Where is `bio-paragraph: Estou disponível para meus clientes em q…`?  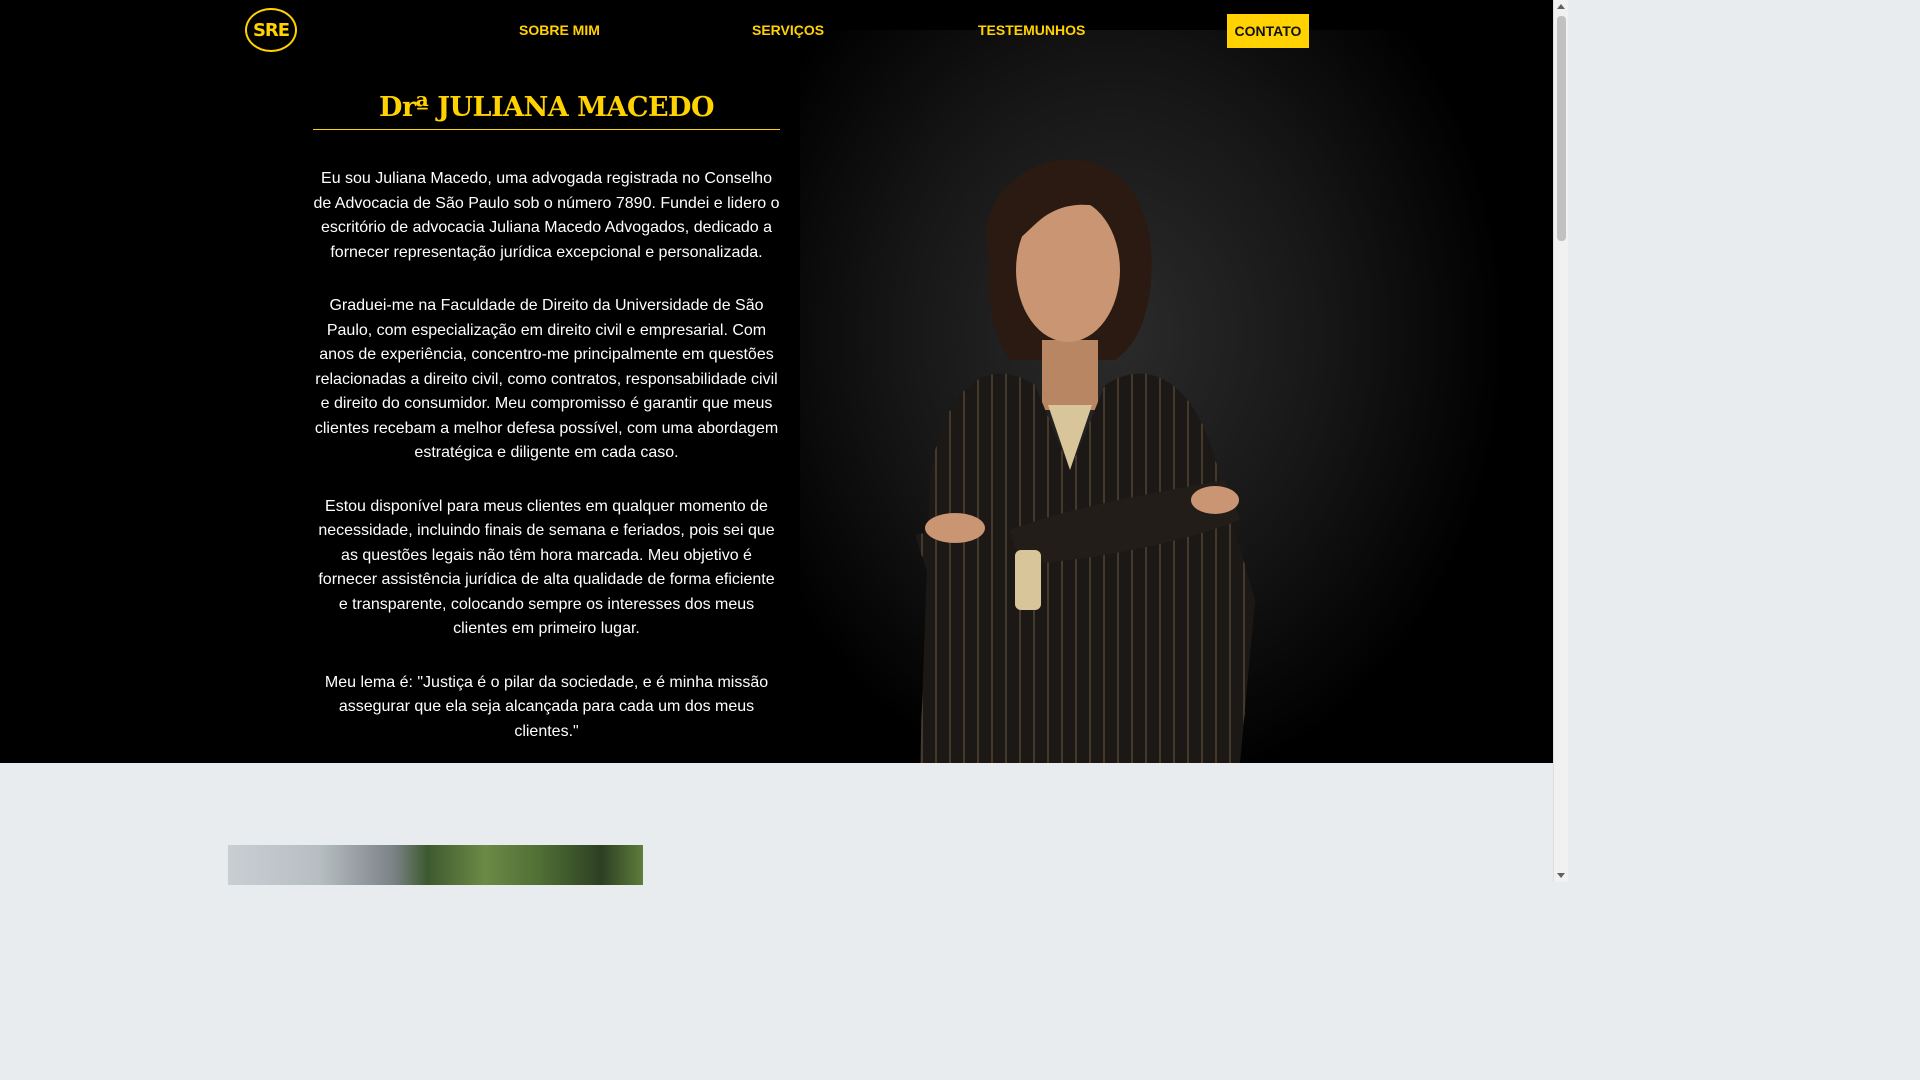
bio-paragraph: Estou disponível para meus clientes em q… is located at coordinates (546, 567).